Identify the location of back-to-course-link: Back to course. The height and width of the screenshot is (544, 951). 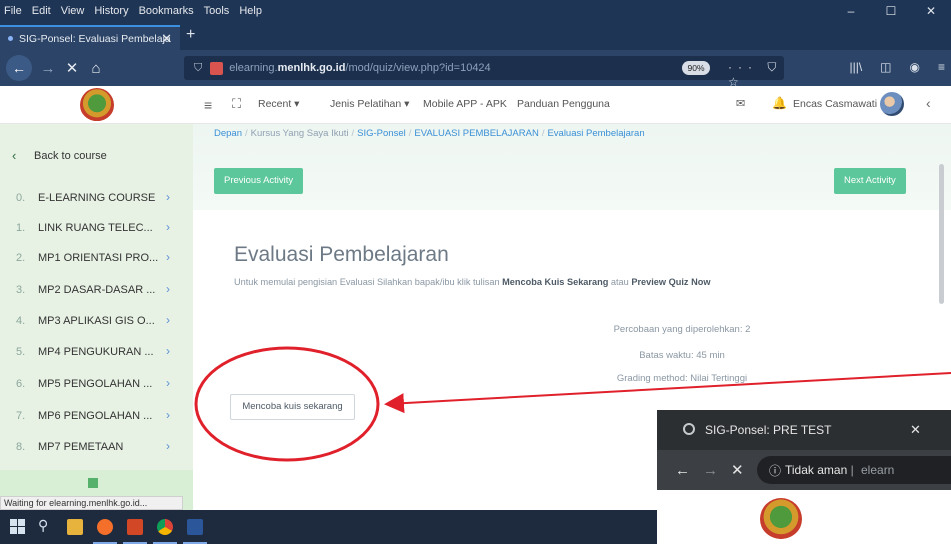
(70, 156).